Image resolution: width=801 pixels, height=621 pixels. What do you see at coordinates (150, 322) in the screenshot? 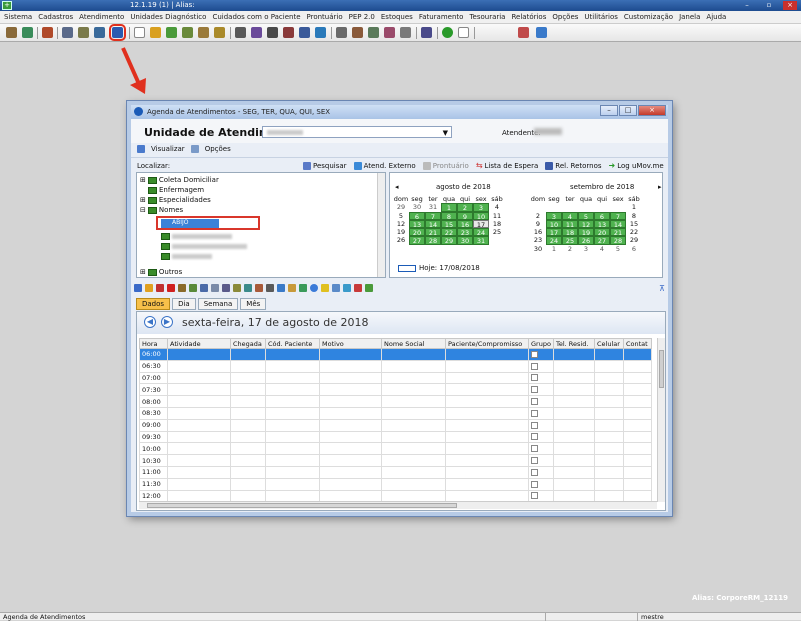
I see `prev-day-icon: ◀` at bounding box center [150, 322].